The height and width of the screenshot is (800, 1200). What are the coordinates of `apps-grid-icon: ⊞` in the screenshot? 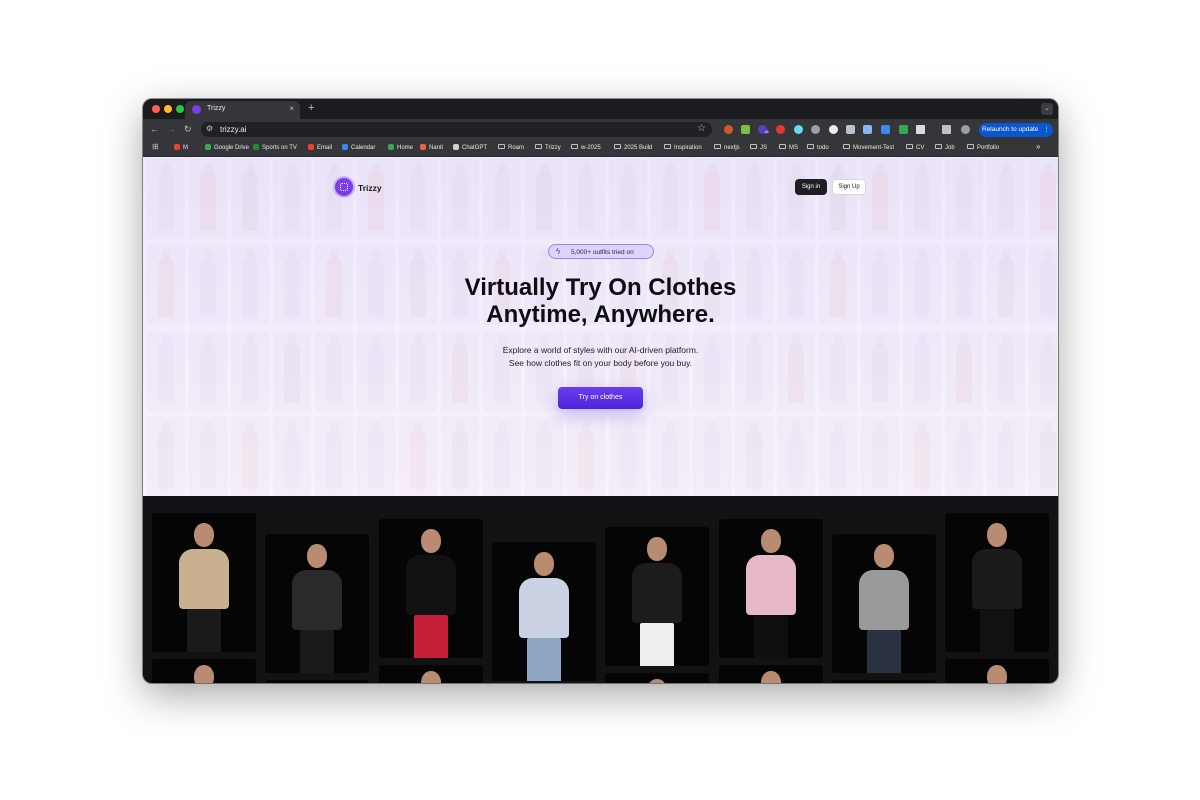 It's located at (155, 146).